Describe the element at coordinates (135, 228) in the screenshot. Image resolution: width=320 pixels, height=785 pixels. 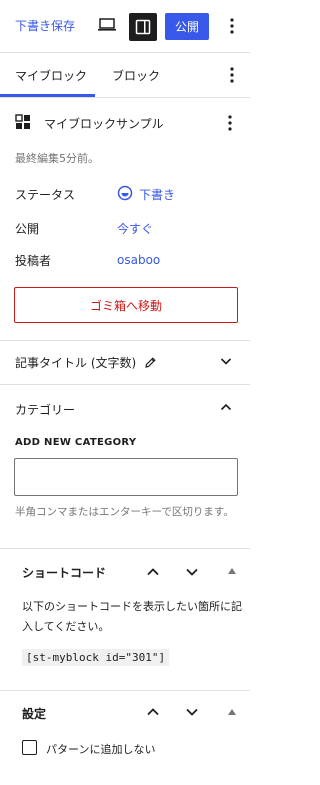
I see `publish-date-link: 今すぐ` at that location.